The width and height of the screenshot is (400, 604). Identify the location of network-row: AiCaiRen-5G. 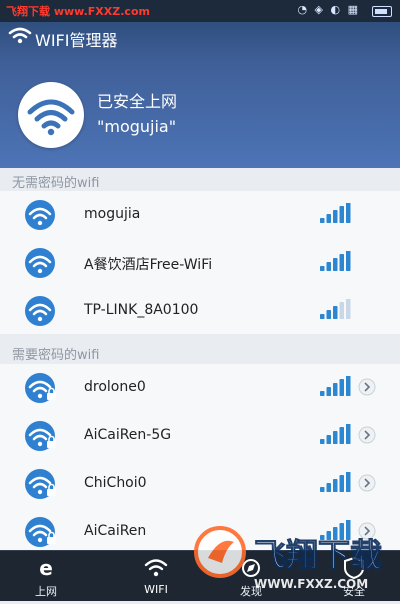
(200, 436).